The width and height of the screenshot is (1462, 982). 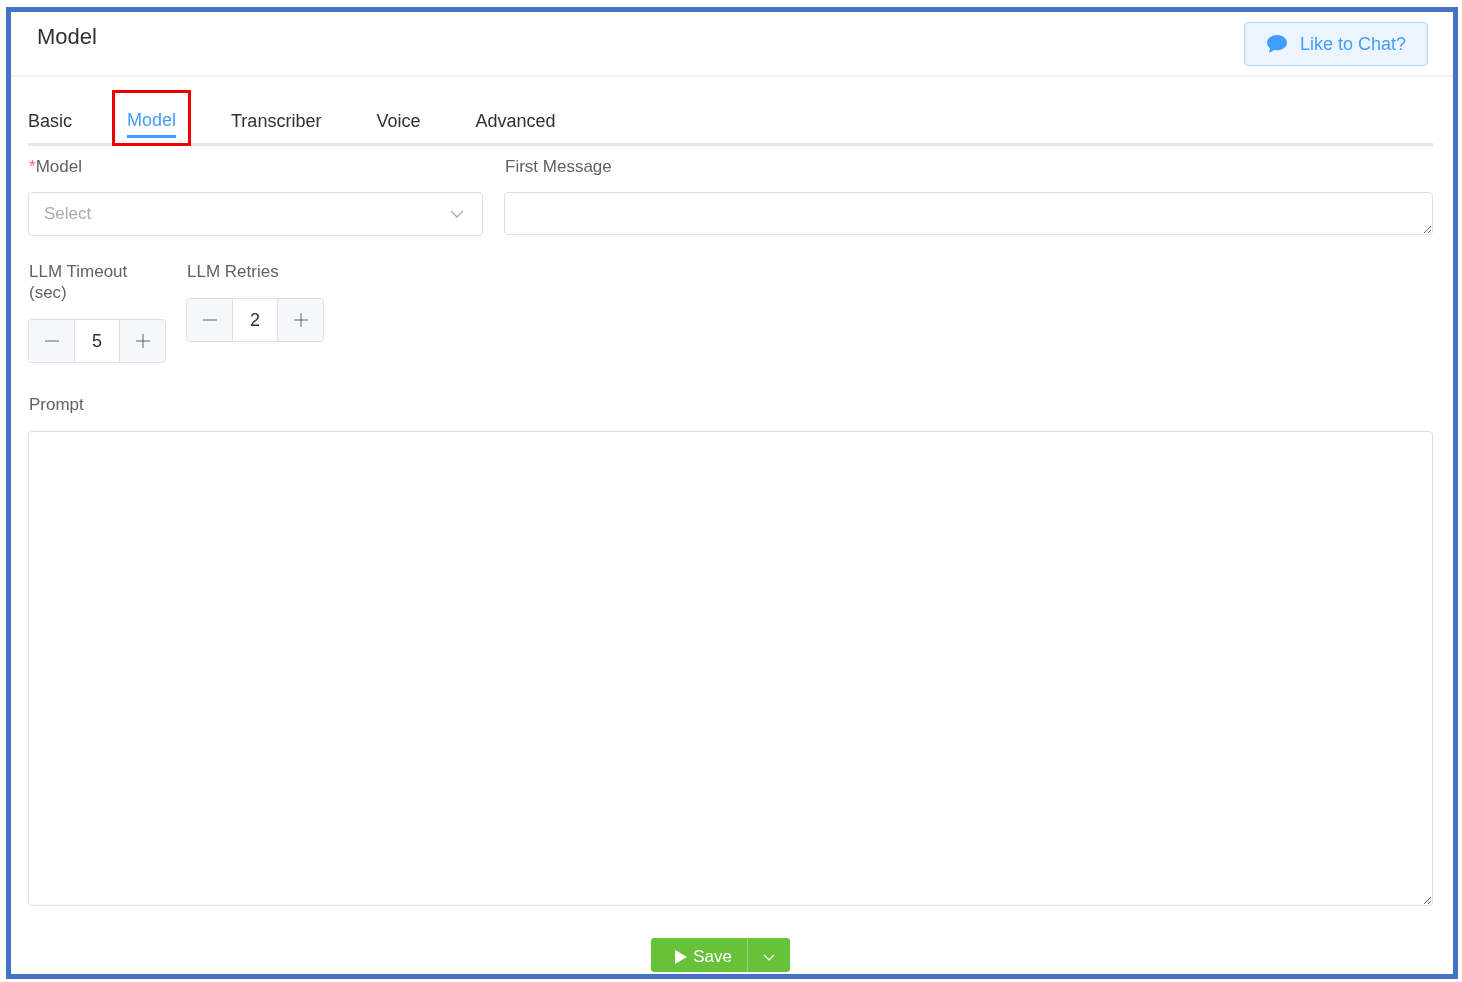 What do you see at coordinates (57, 404) in the screenshot?
I see `field-label: Prompt` at bounding box center [57, 404].